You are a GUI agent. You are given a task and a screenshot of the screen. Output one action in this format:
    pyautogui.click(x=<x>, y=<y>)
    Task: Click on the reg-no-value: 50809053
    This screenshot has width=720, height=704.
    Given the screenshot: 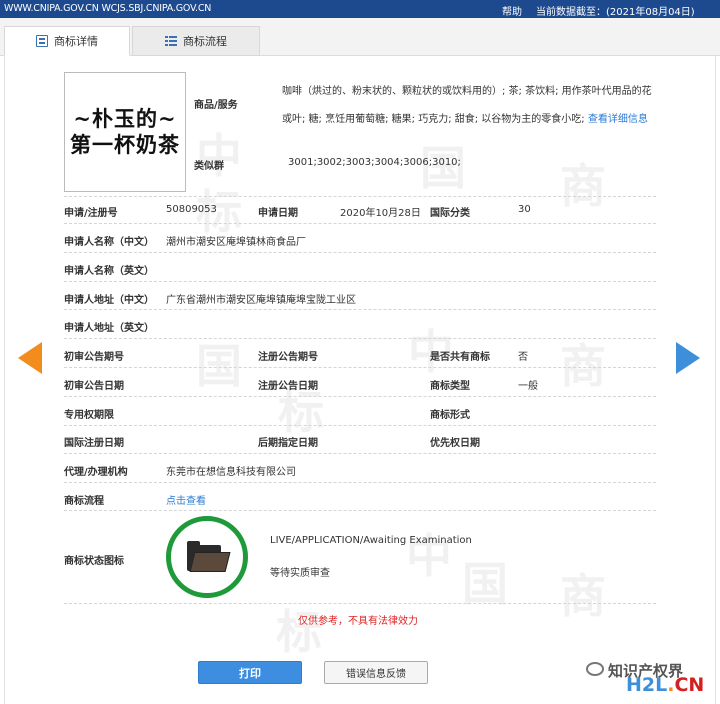 What is the action you would take?
    pyautogui.click(x=191, y=209)
    